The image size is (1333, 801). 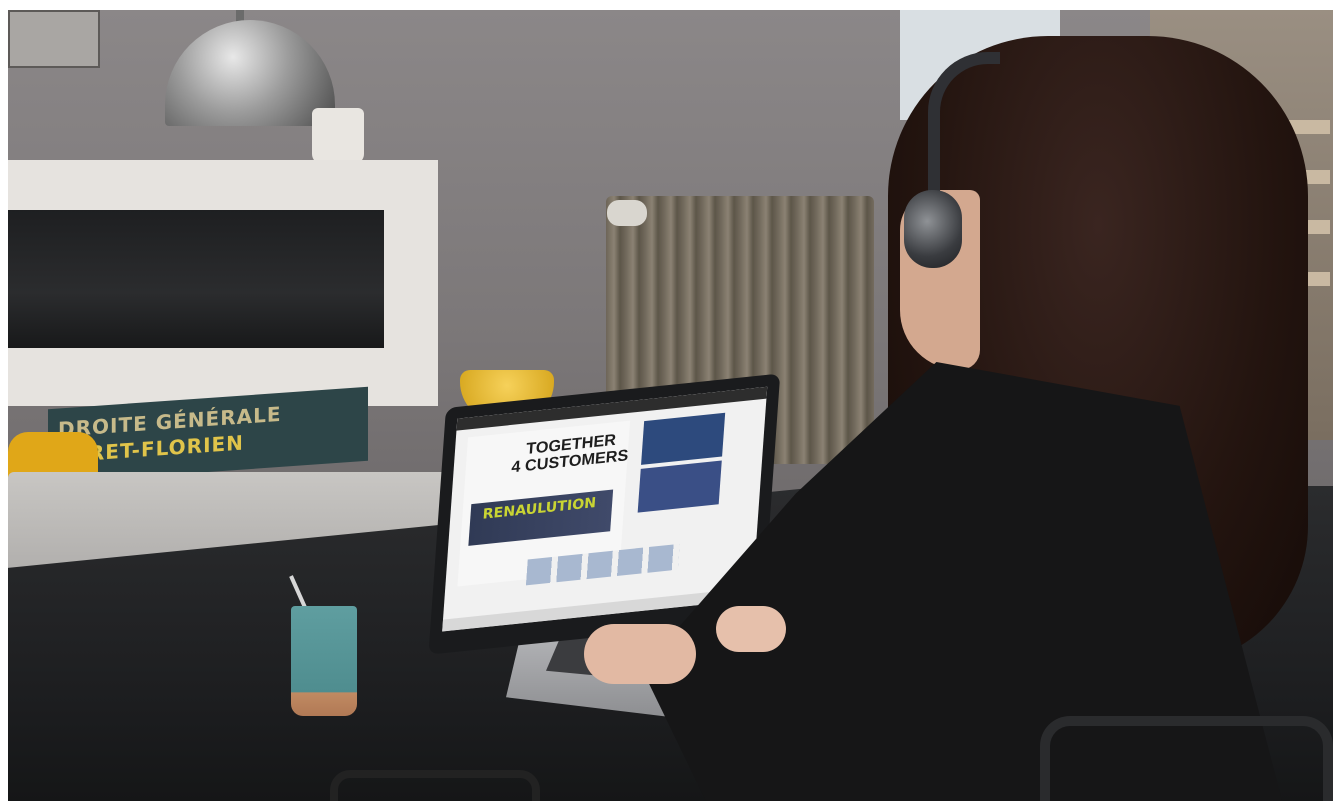 I want to click on left-hand, so click(x=640, y=654).